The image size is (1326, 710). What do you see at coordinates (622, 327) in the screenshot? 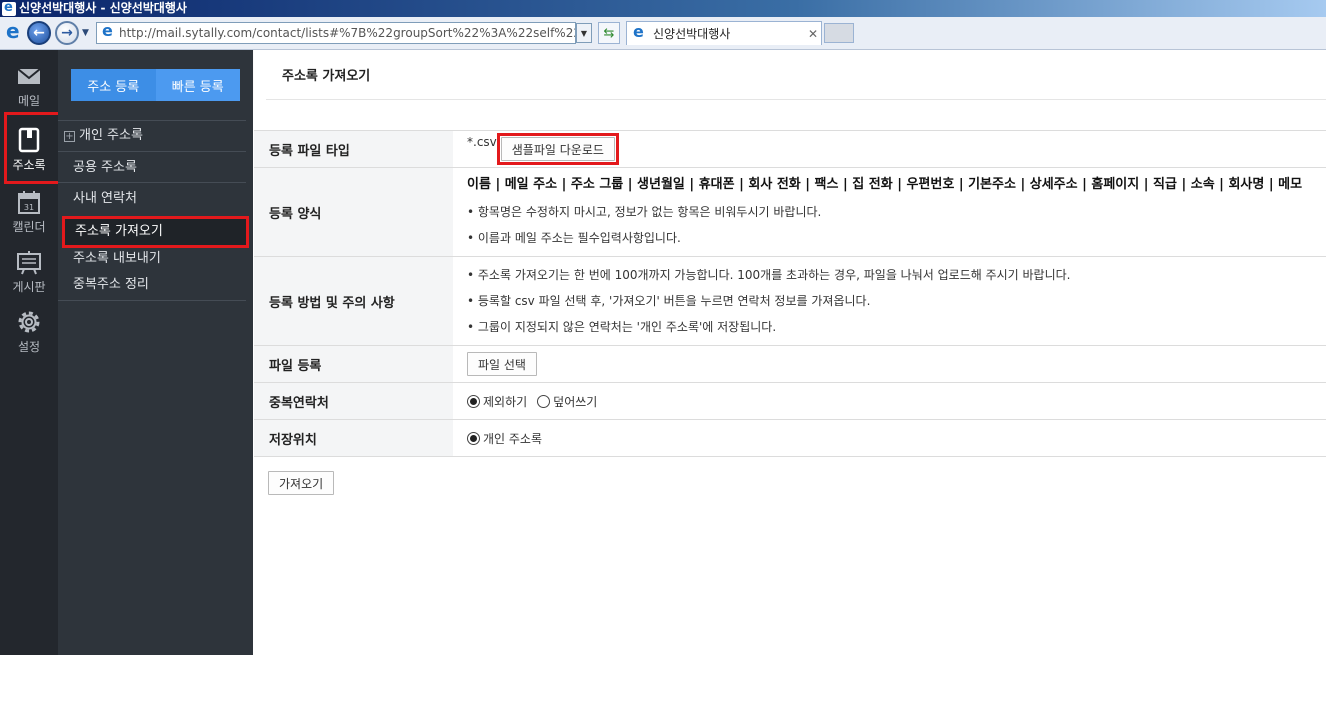
I see `method-note: • 그룹이 지정되지 않은 연락처는 '개인 주소록'에 저장됩니다.` at bounding box center [622, 327].